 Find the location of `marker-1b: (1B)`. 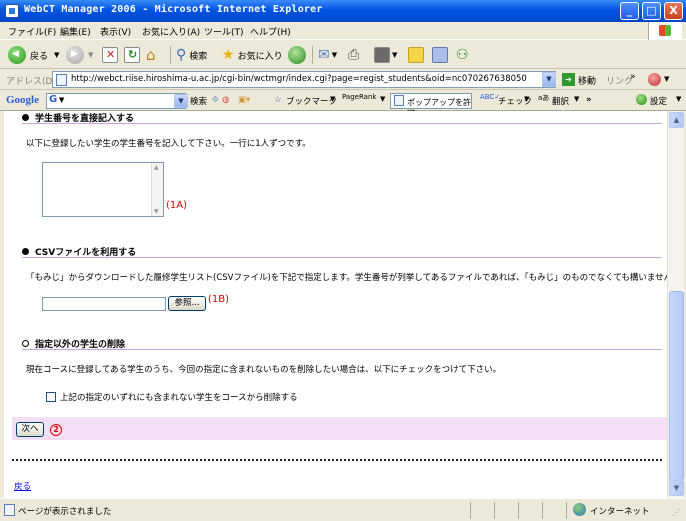

marker-1b: (1B) is located at coordinates (219, 299).